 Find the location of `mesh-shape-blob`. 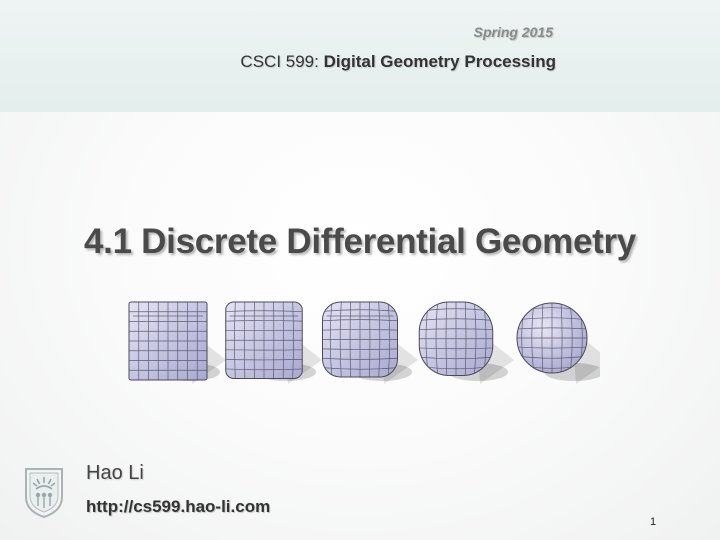

mesh-shape-blob is located at coordinates (370, 342).